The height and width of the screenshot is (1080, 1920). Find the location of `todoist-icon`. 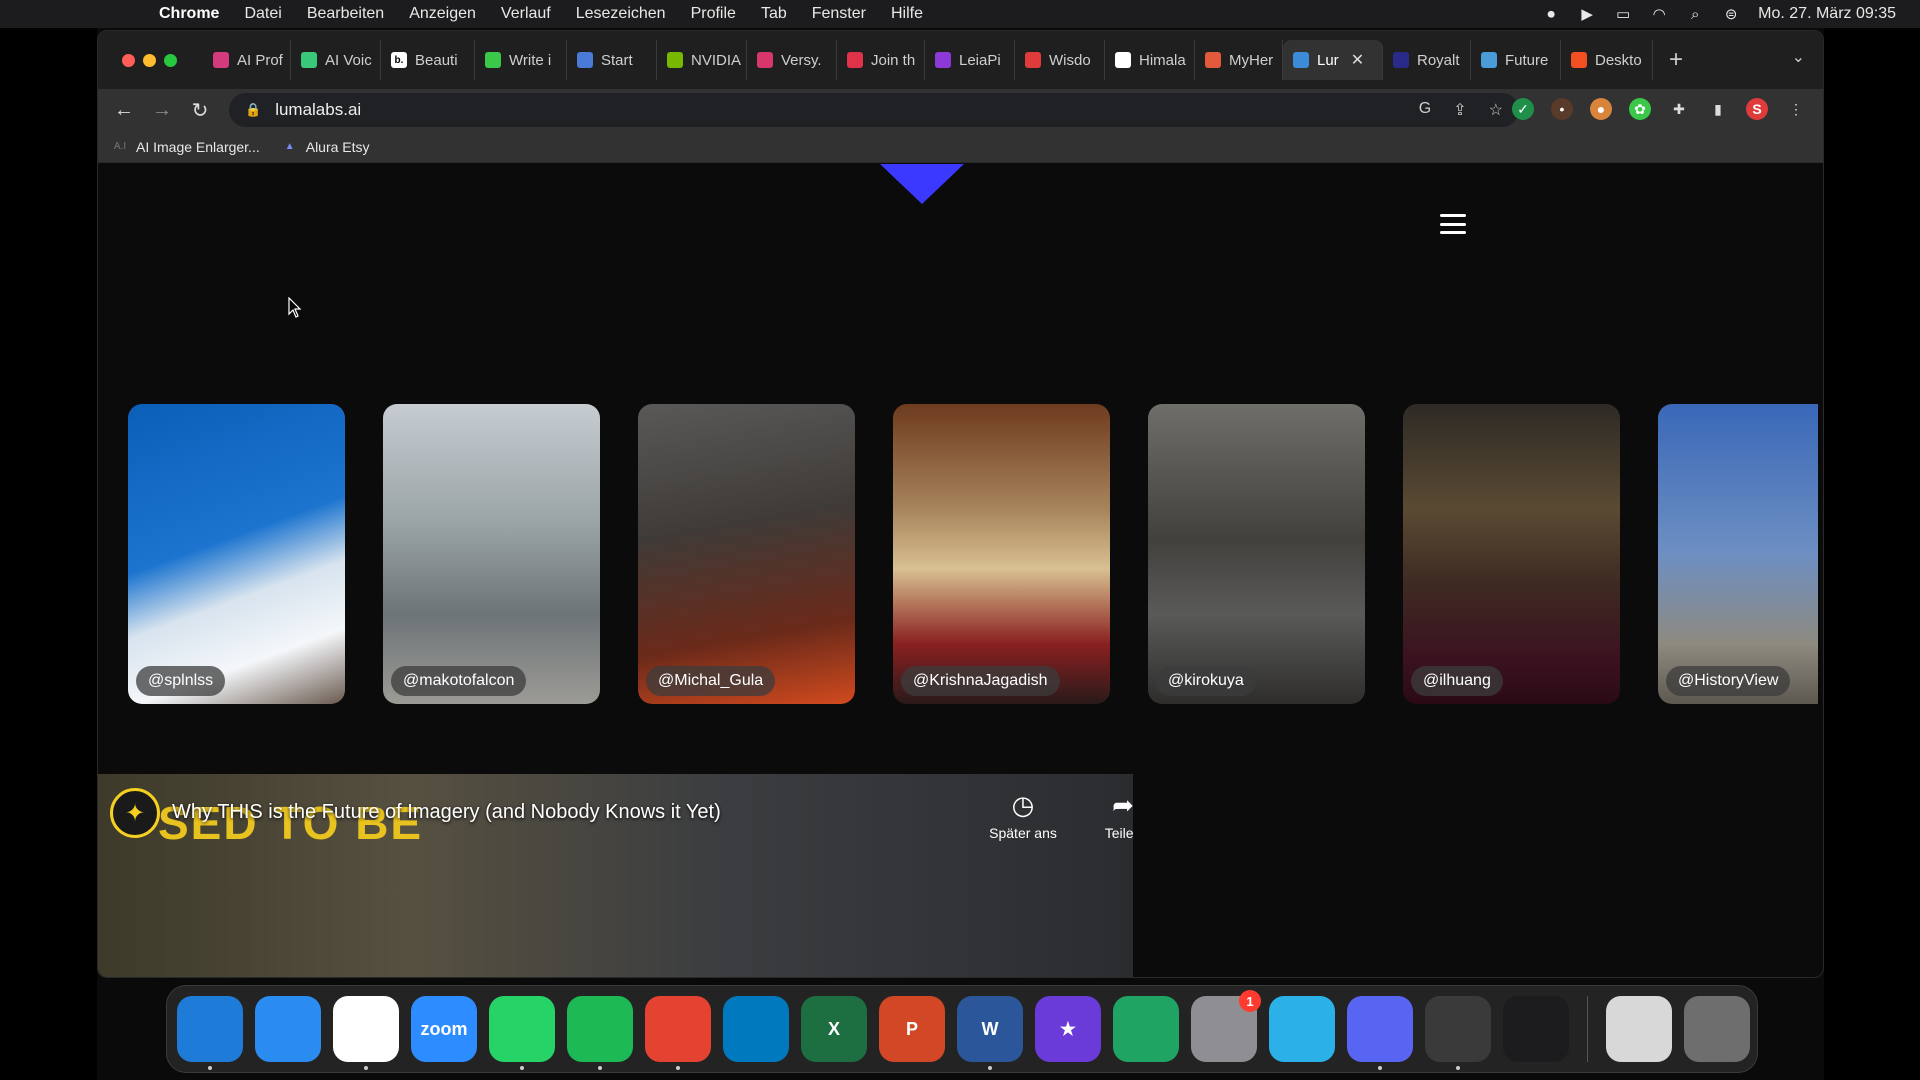

todoist-icon is located at coordinates (678, 1033).